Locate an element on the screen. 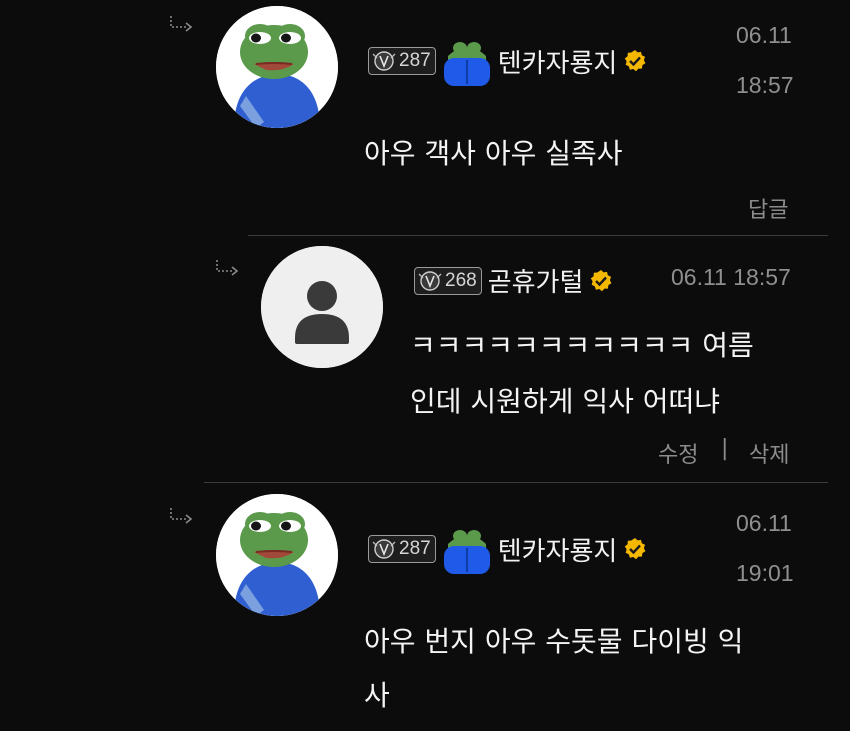  level-badge: 268 is located at coordinates (448, 280).